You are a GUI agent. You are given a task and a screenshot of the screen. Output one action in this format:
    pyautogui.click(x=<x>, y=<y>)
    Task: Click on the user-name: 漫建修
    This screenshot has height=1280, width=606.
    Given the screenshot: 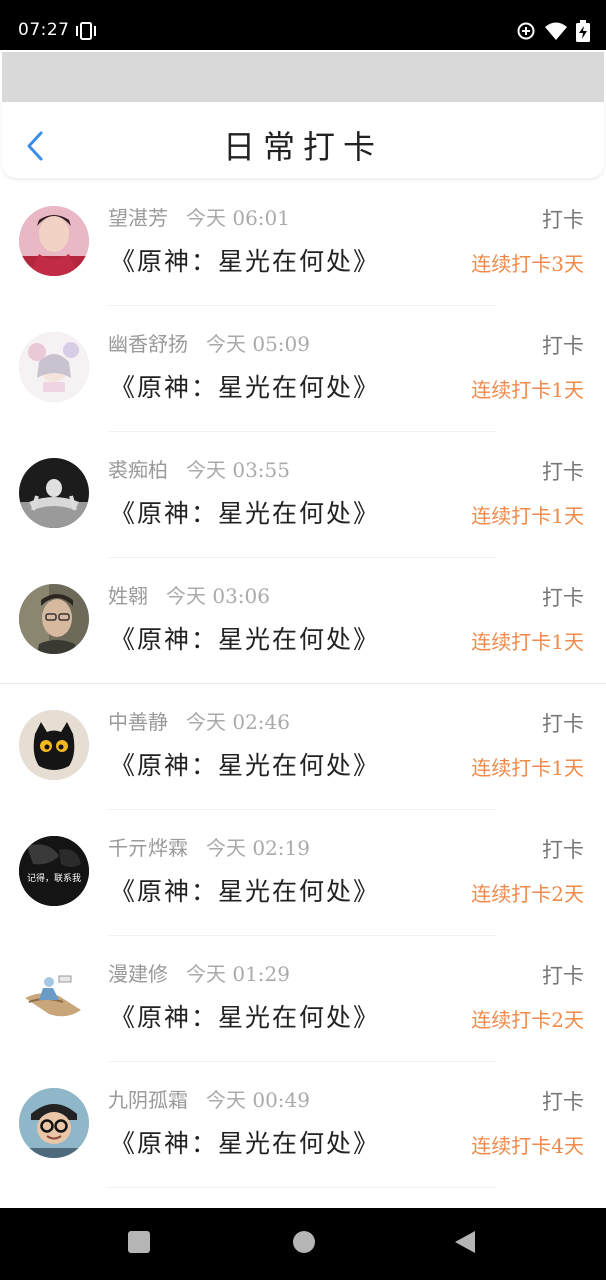 What is the action you would take?
    pyautogui.click(x=138, y=974)
    